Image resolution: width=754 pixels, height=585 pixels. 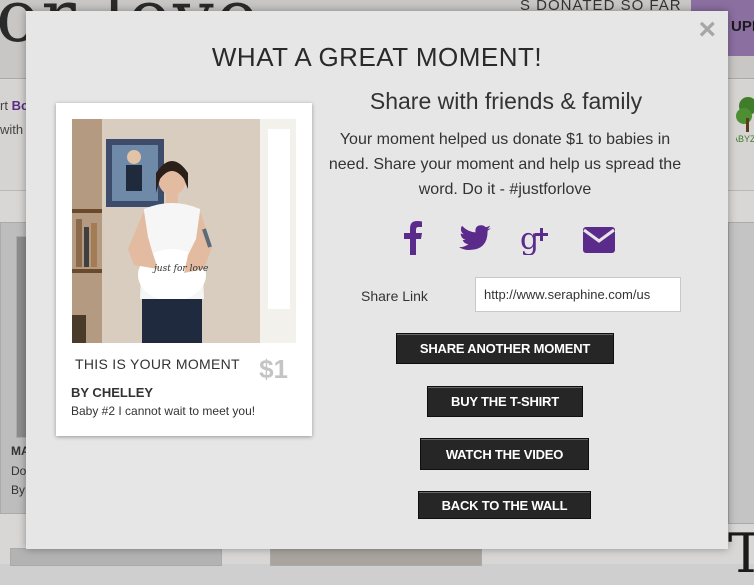 I want to click on bg-decorative-letter: T, so click(x=741, y=553).